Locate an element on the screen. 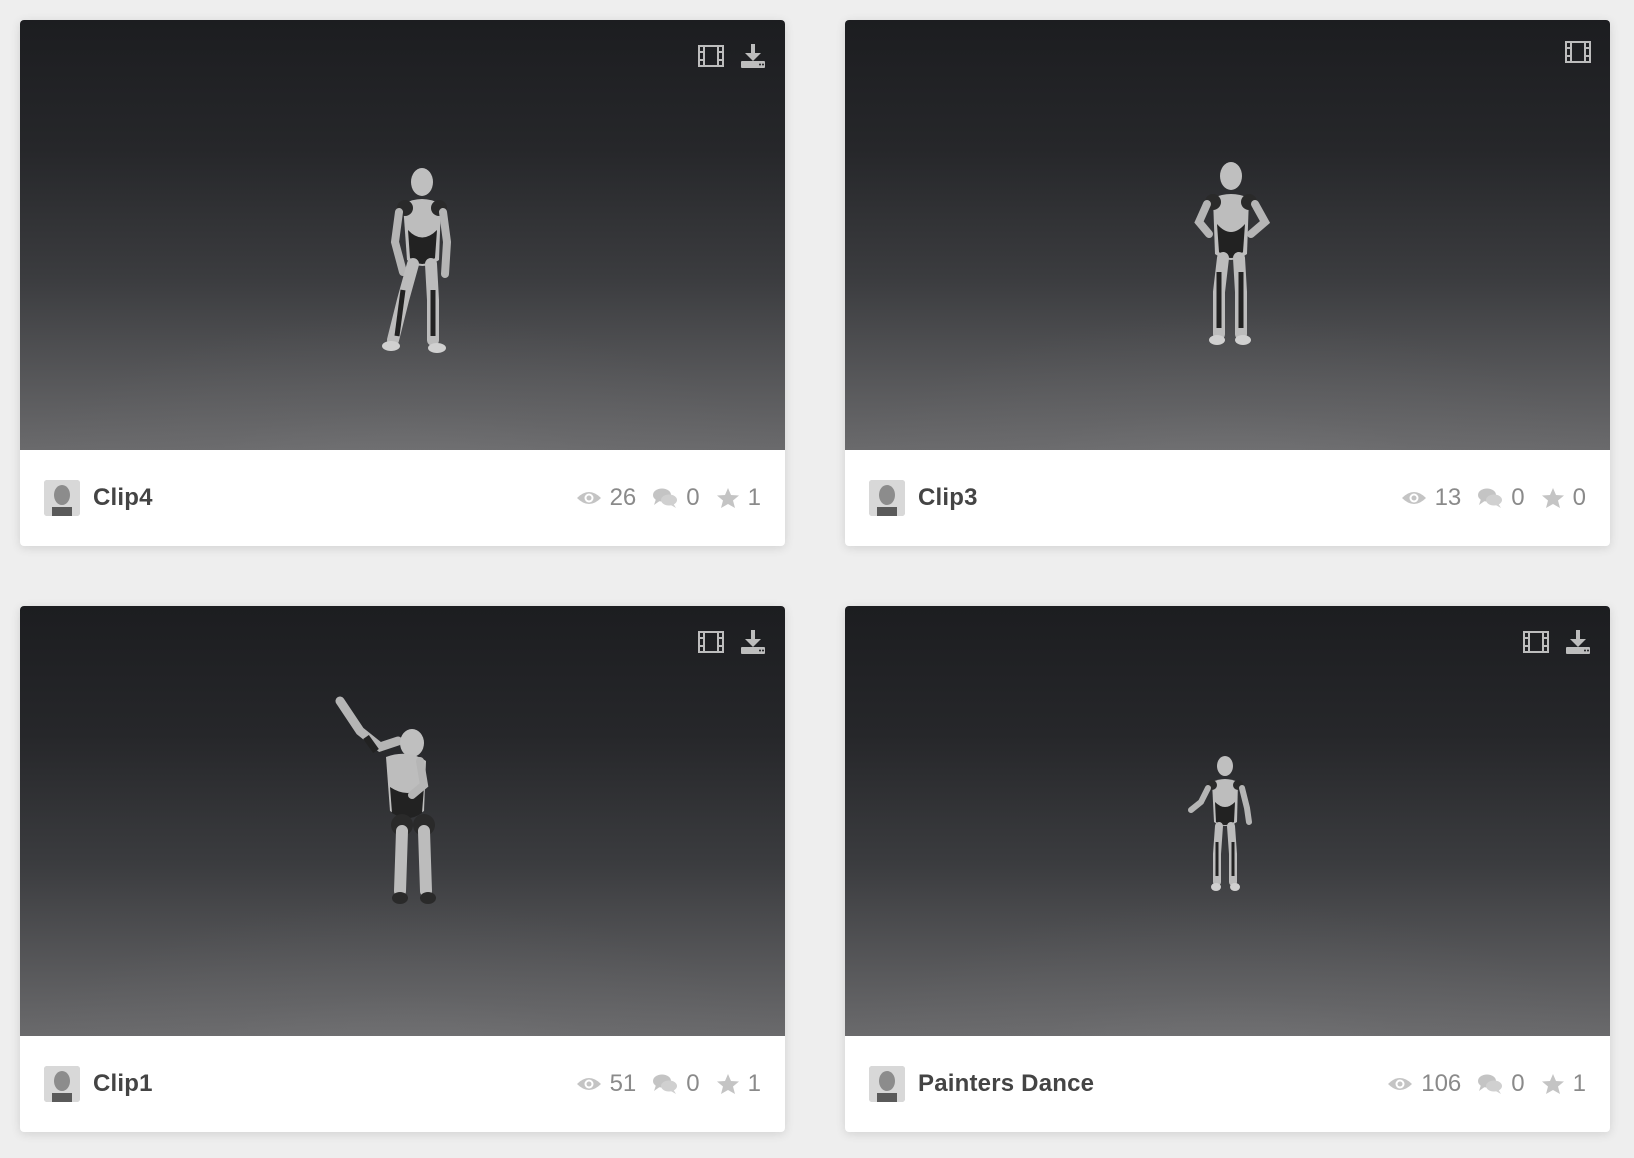  views-count: 13 is located at coordinates (1448, 497).